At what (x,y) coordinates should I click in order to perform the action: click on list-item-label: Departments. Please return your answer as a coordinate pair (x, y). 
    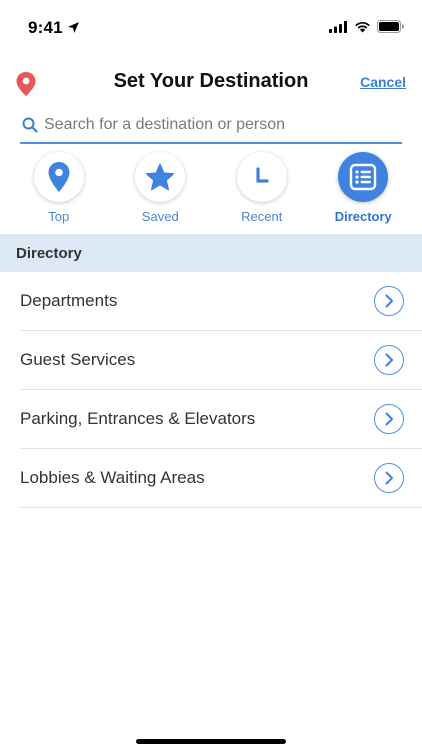
    Looking at the image, I should click on (69, 300).